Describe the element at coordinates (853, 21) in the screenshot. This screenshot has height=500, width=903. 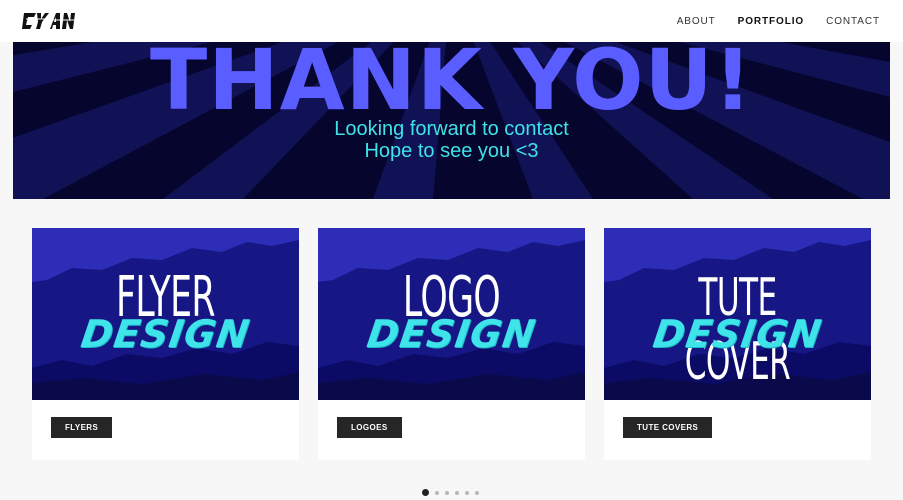
I see `nav-contact: CONTACT` at that location.